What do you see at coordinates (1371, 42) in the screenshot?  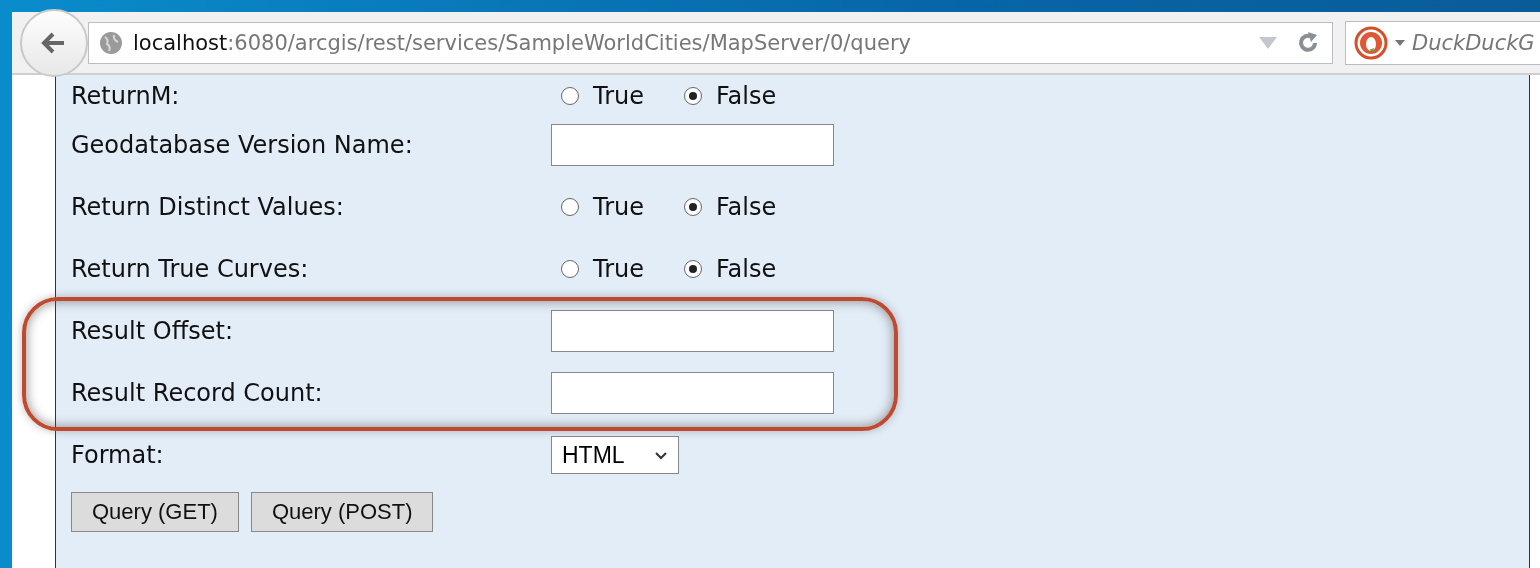 I see `duck-logo-icon` at bounding box center [1371, 42].